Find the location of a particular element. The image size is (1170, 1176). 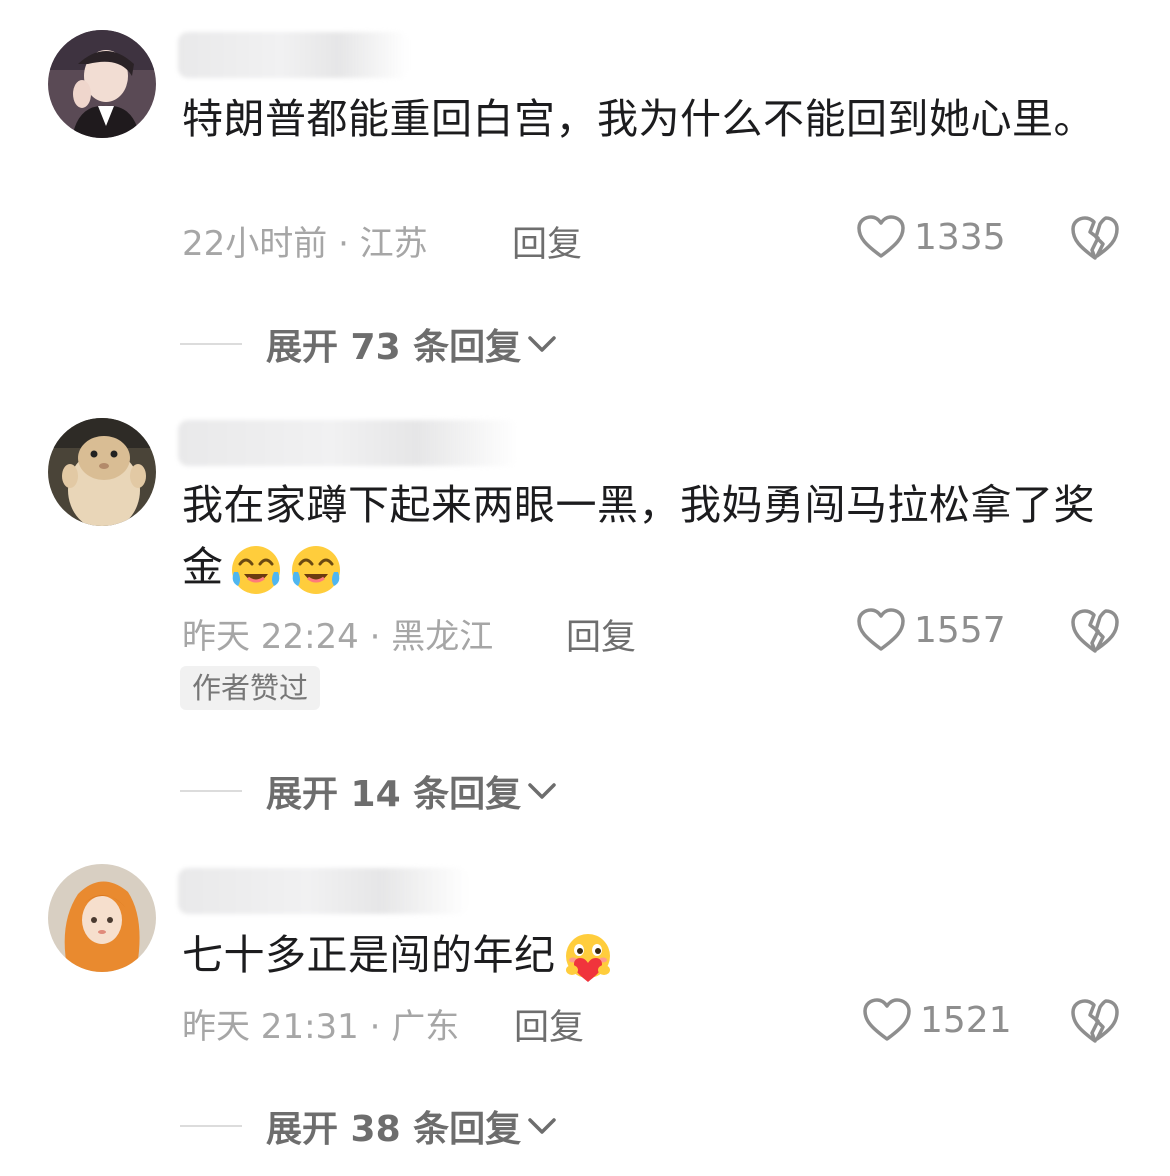

expand-replies-label: 展开 38 条回复 is located at coordinates (394, 1129).